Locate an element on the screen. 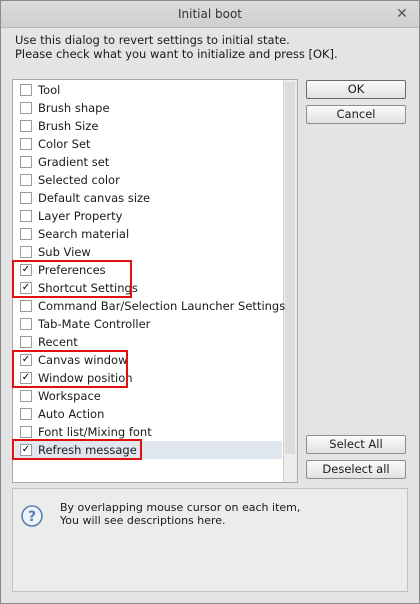  list-scrollbar is located at coordinates (290, 281).